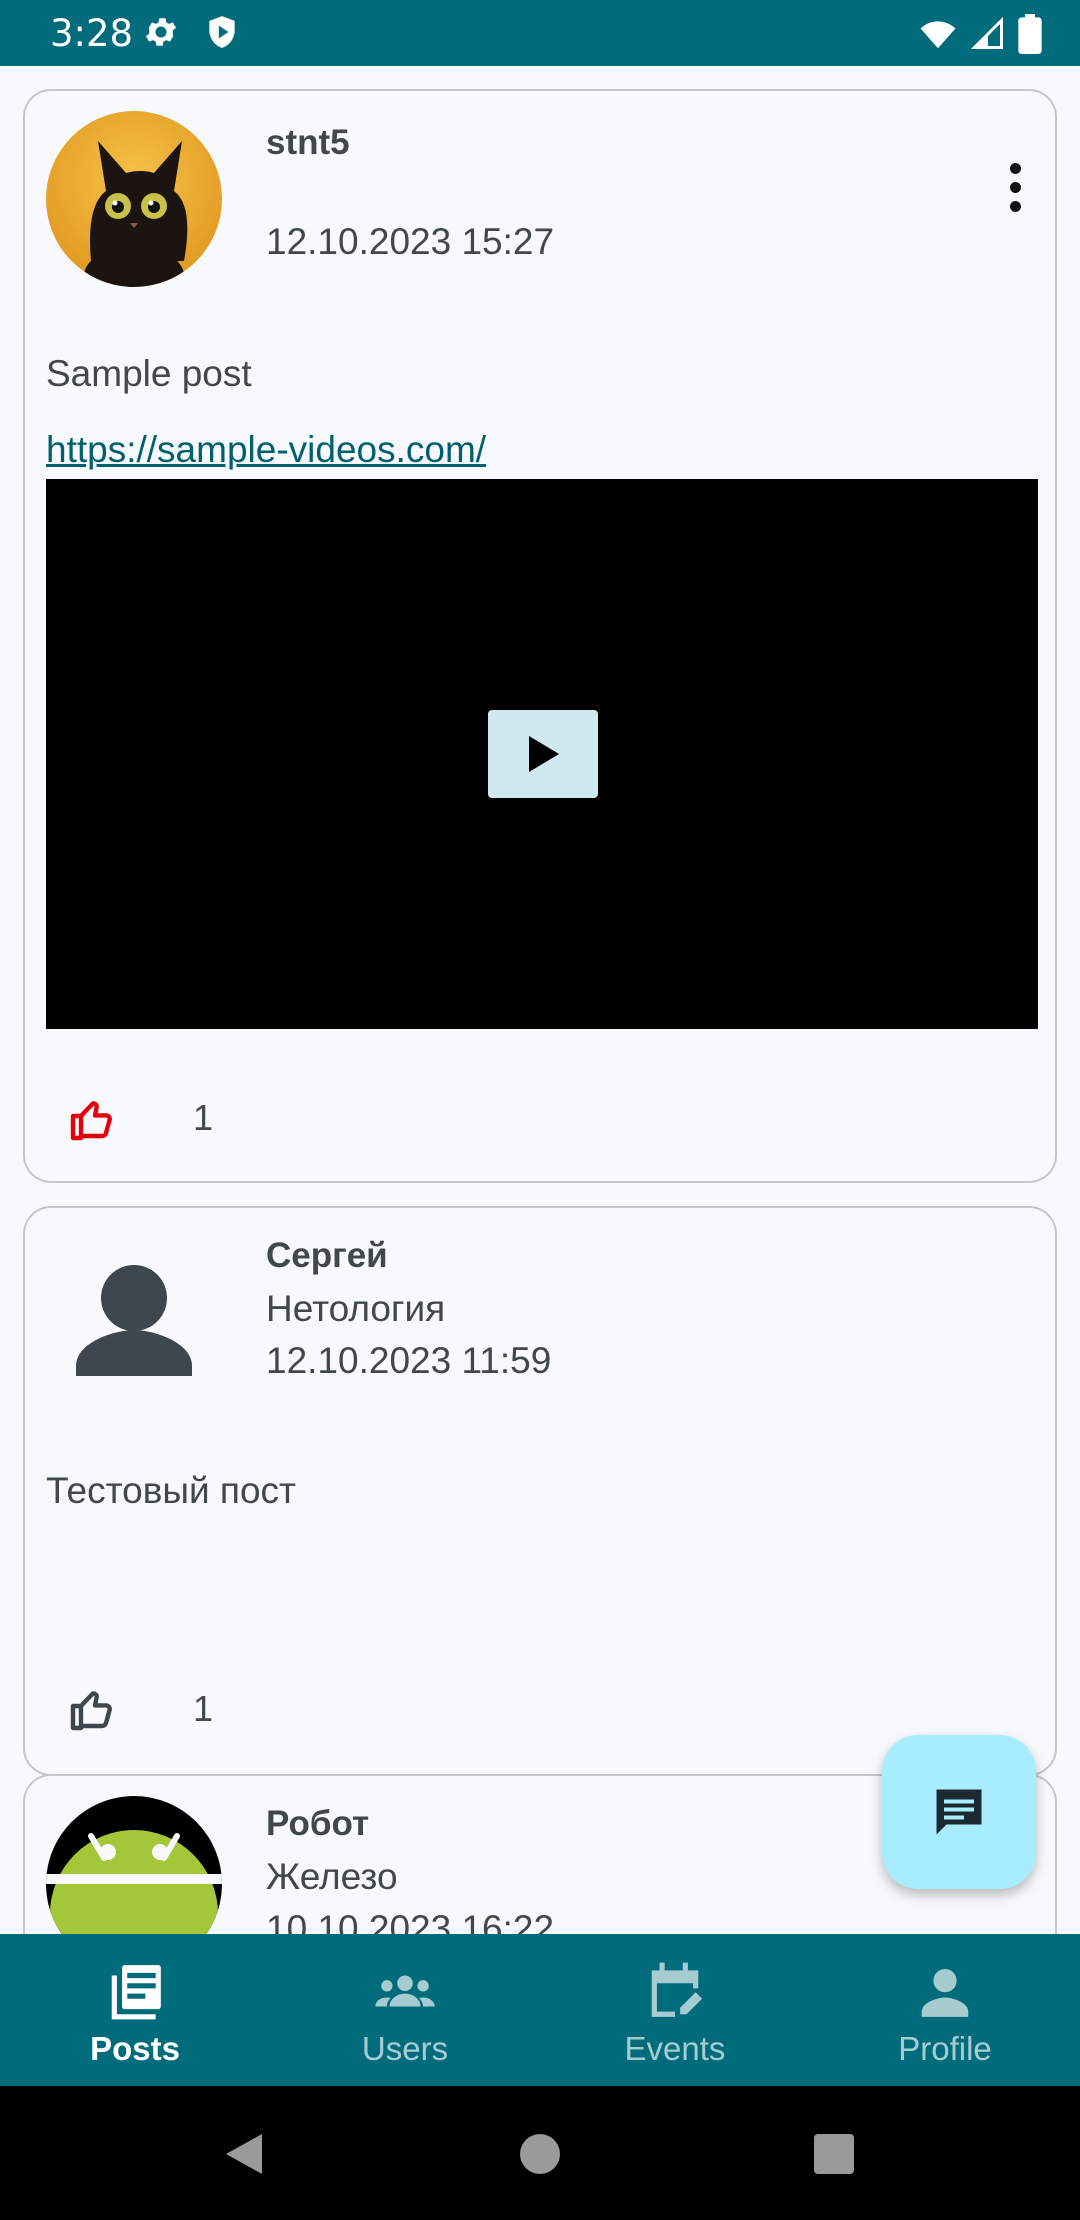  I want to click on nav-profile: Profile, so click(945, 2010).